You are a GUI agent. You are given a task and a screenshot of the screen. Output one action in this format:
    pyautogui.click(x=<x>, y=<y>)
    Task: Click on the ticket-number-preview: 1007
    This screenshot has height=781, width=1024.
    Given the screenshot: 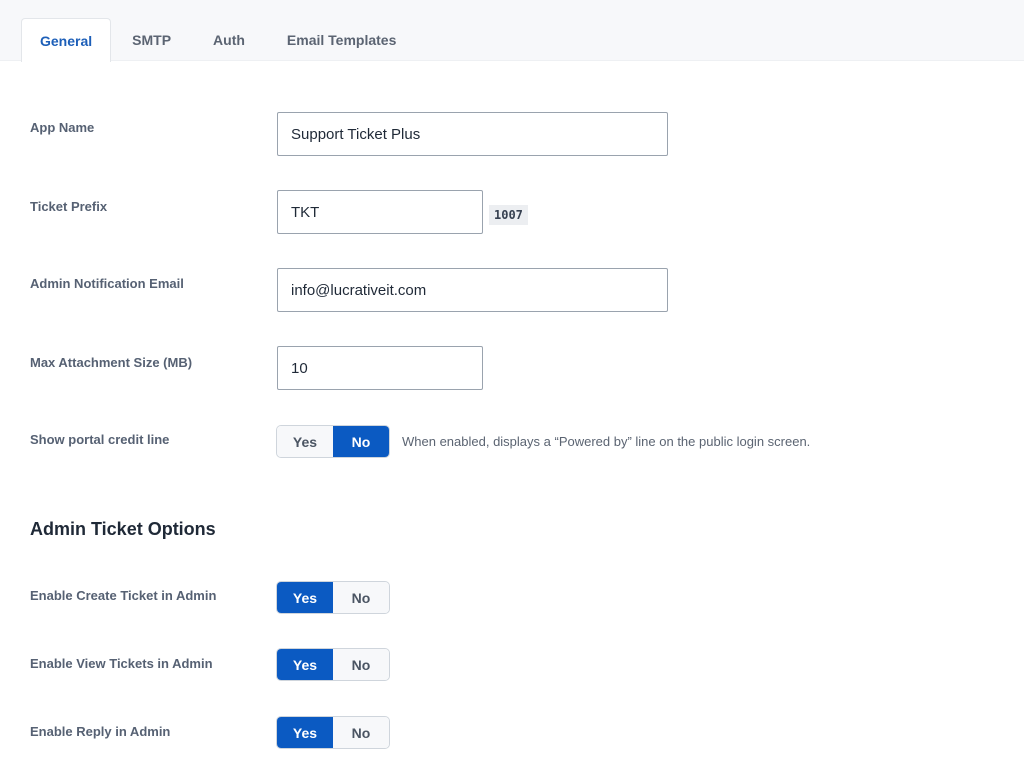 What is the action you would take?
    pyautogui.click(x=508, y=215)
    